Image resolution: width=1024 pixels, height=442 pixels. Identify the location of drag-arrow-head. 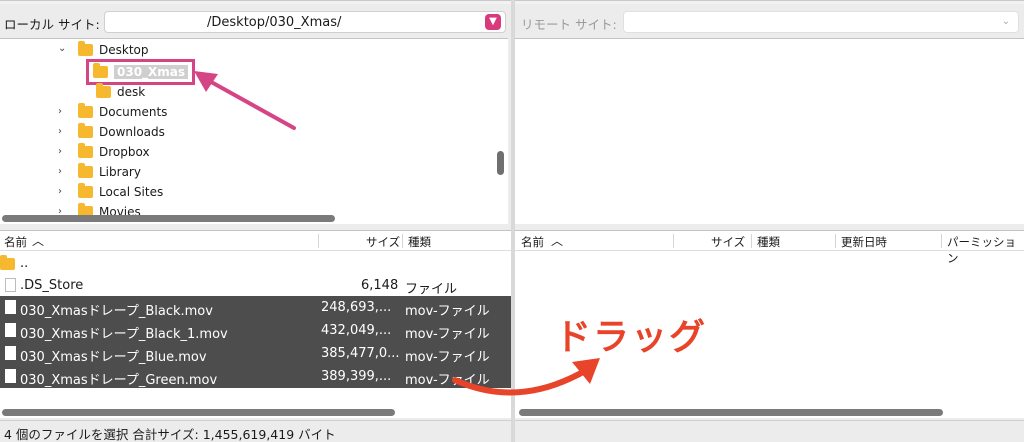
(586, 371).